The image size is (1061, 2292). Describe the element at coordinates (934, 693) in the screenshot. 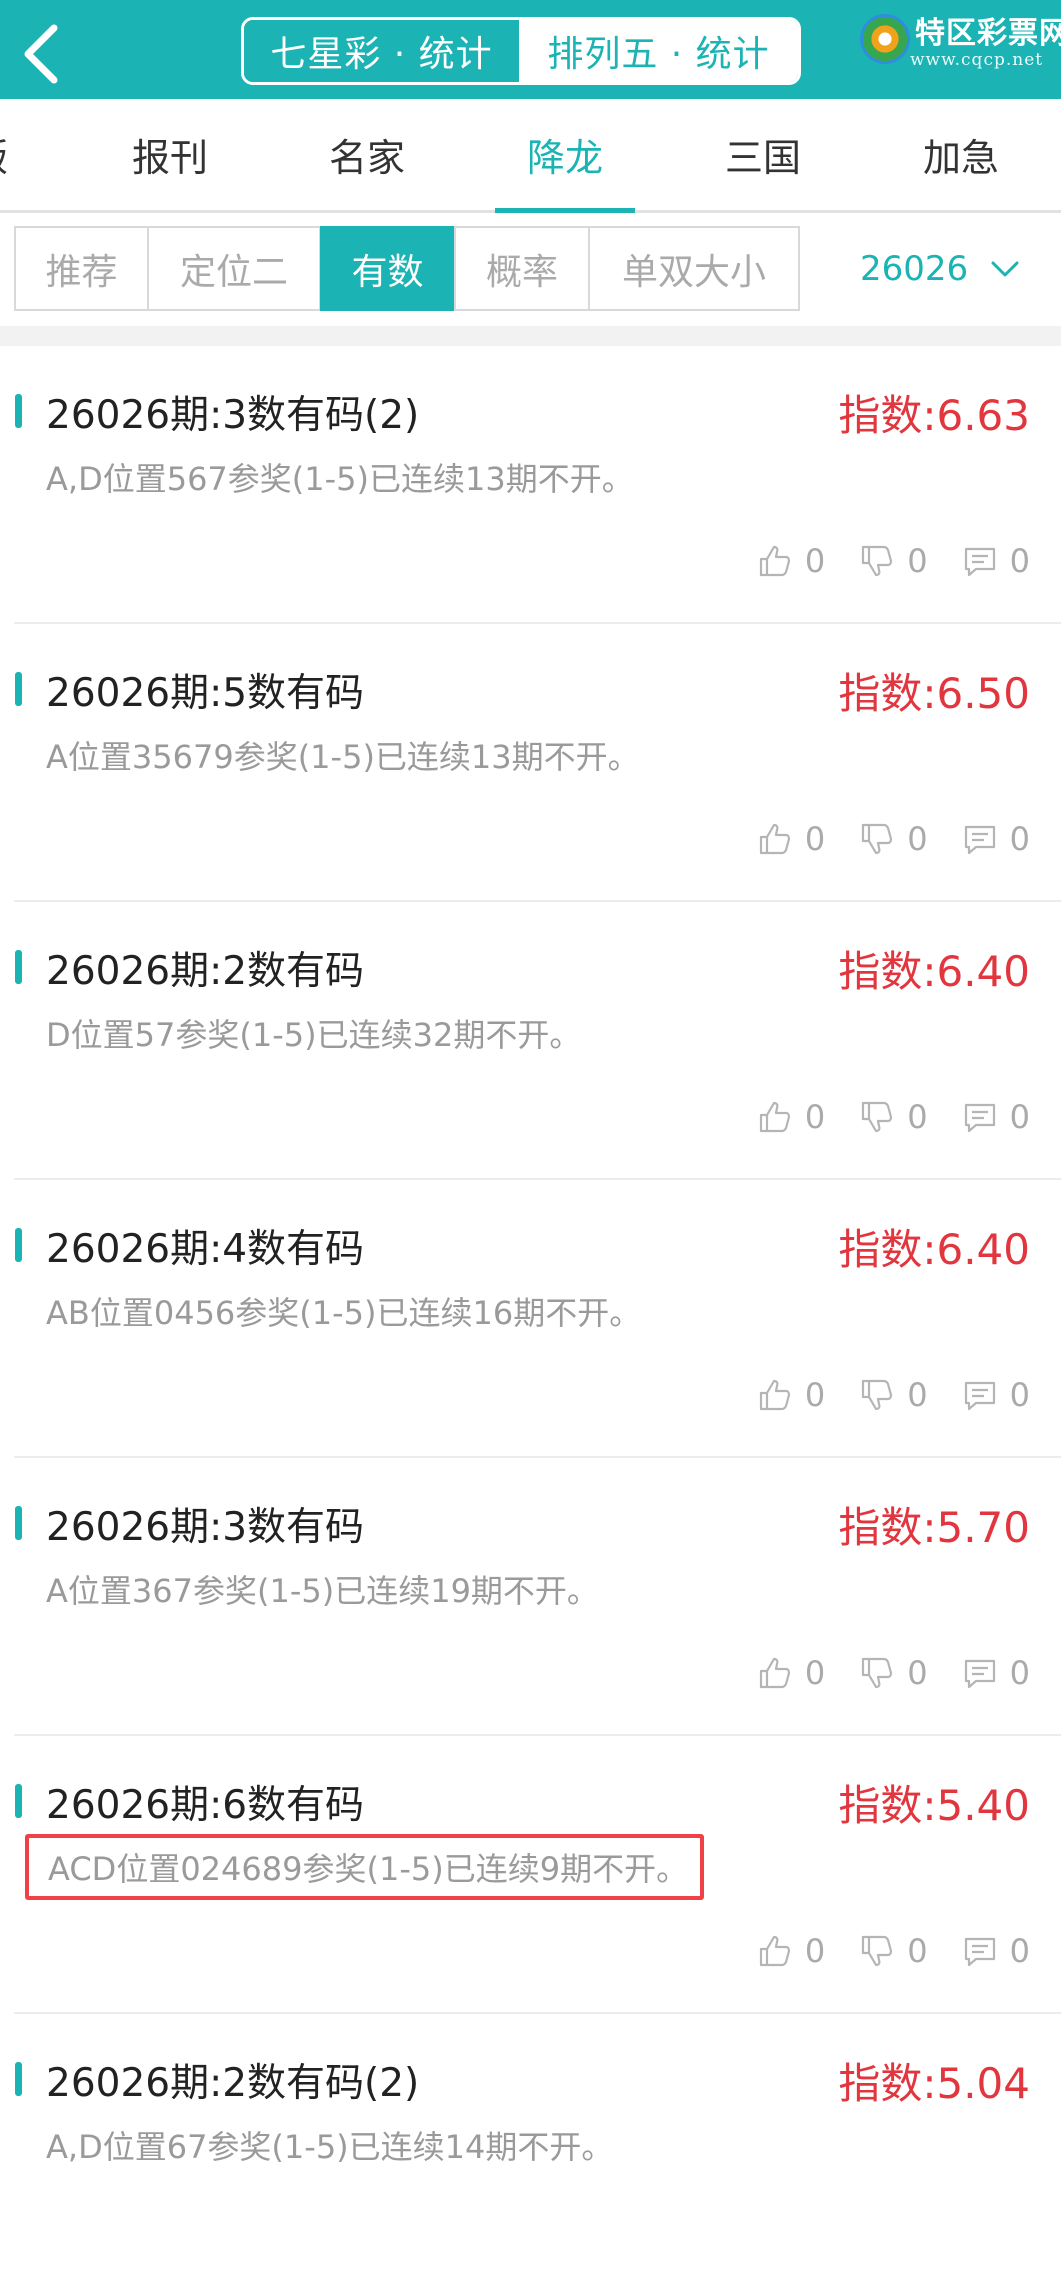

I see `item-index: 指数:6.50` at that location.